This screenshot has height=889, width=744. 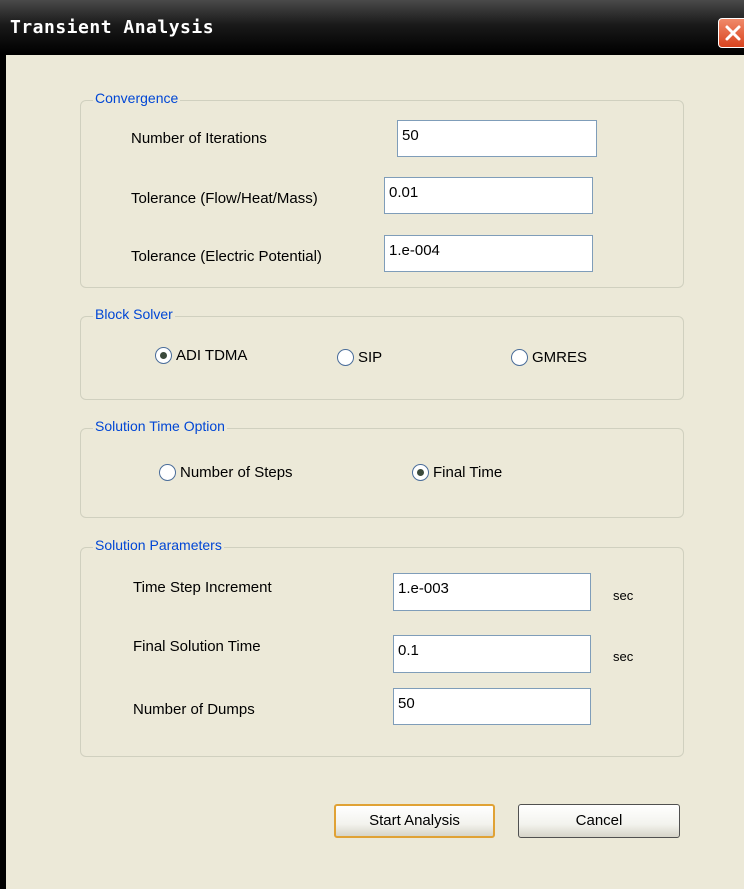 I want to click on solution-time-legend: Solution Time Option, so click(x=160, y=426).